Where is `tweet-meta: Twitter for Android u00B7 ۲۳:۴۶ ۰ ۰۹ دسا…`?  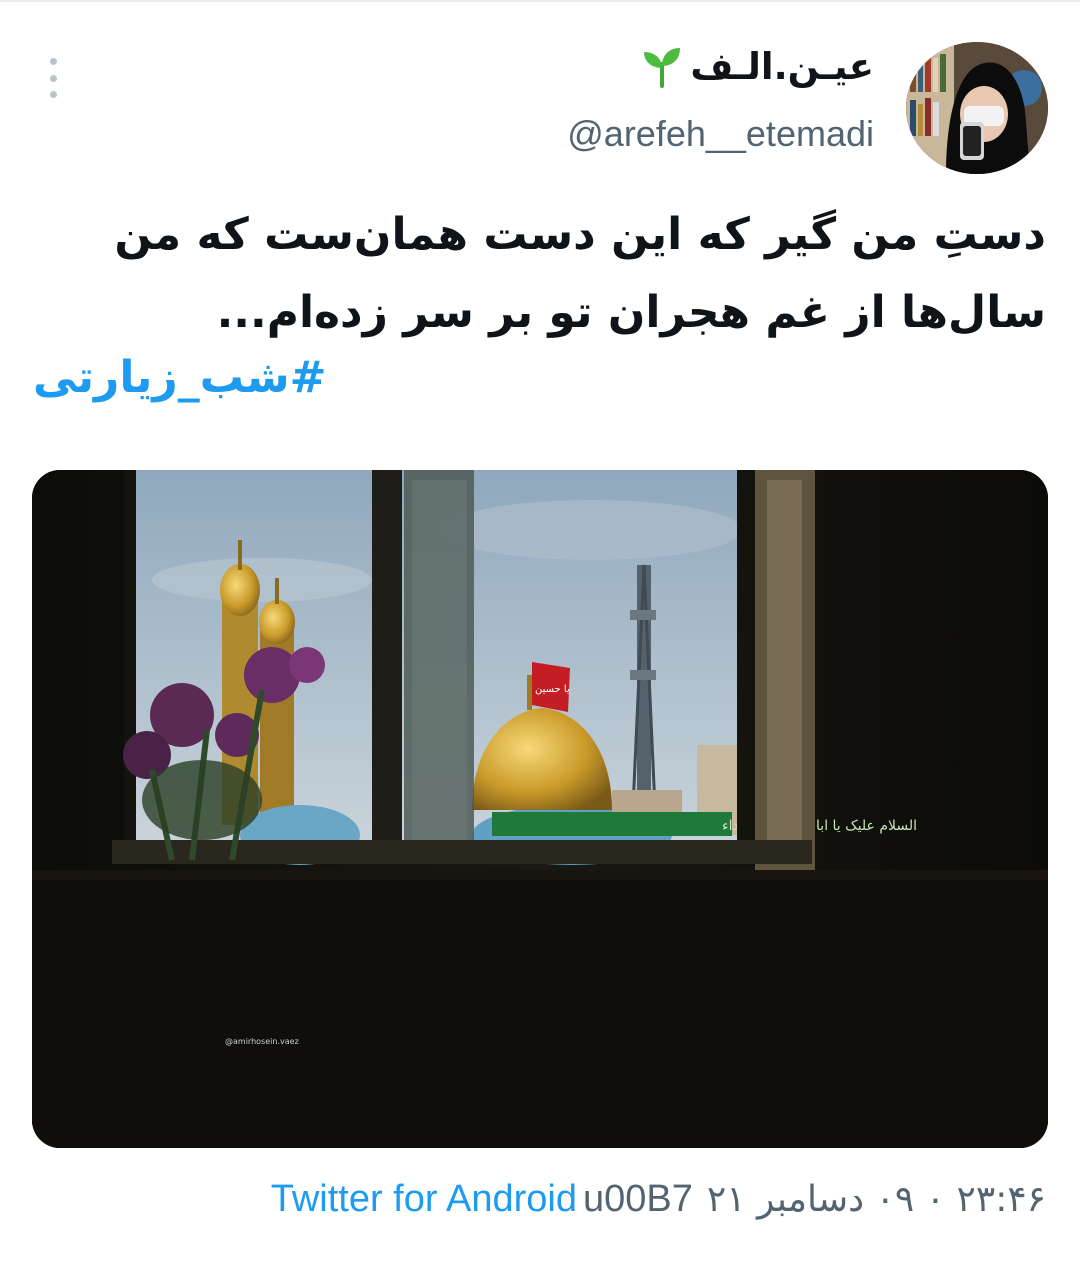 tweet-meta: Twitter for Android u00B7 ۲۳:۴۶ ۰ ۰۹ دسا… is located at coordinates (540, 1203).